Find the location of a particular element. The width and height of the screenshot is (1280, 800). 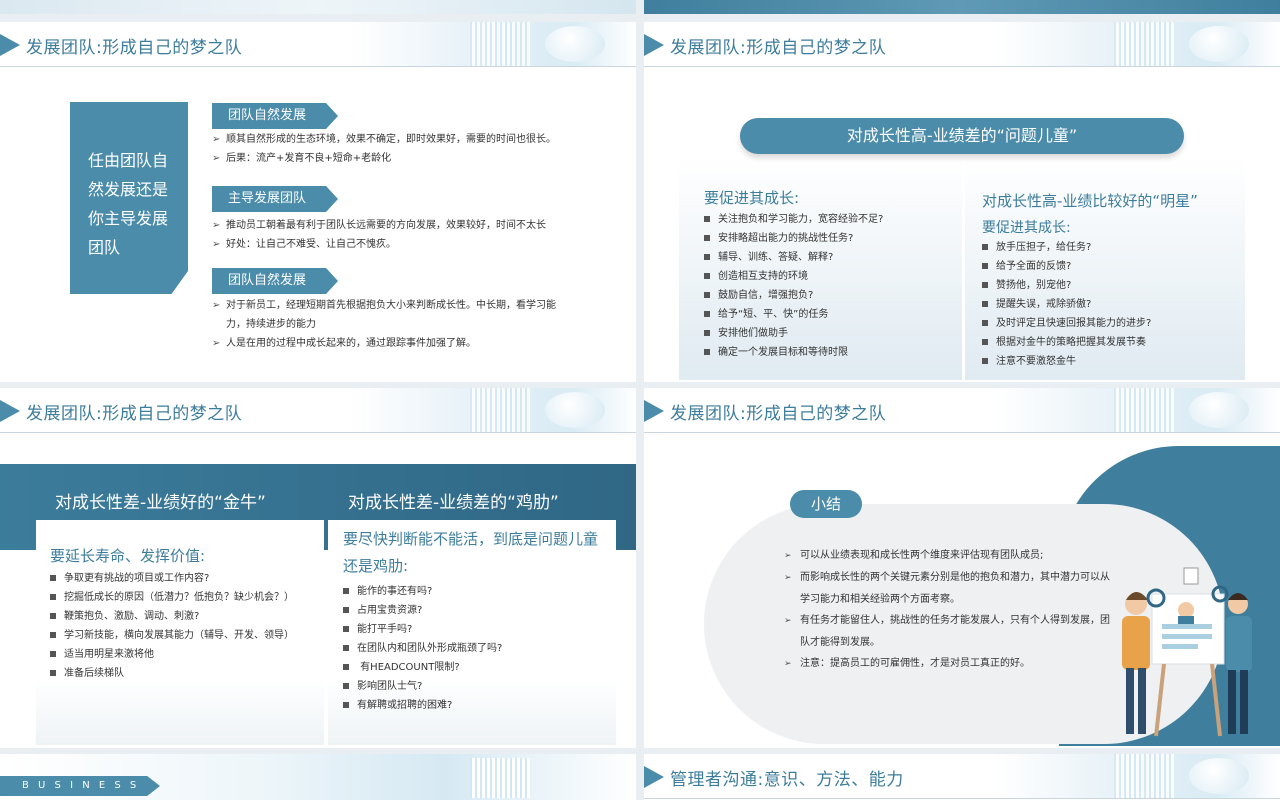

chicken-rib-title: 对成长性差-业绩差的“鸡肋” is located at coordinates (453, 503).